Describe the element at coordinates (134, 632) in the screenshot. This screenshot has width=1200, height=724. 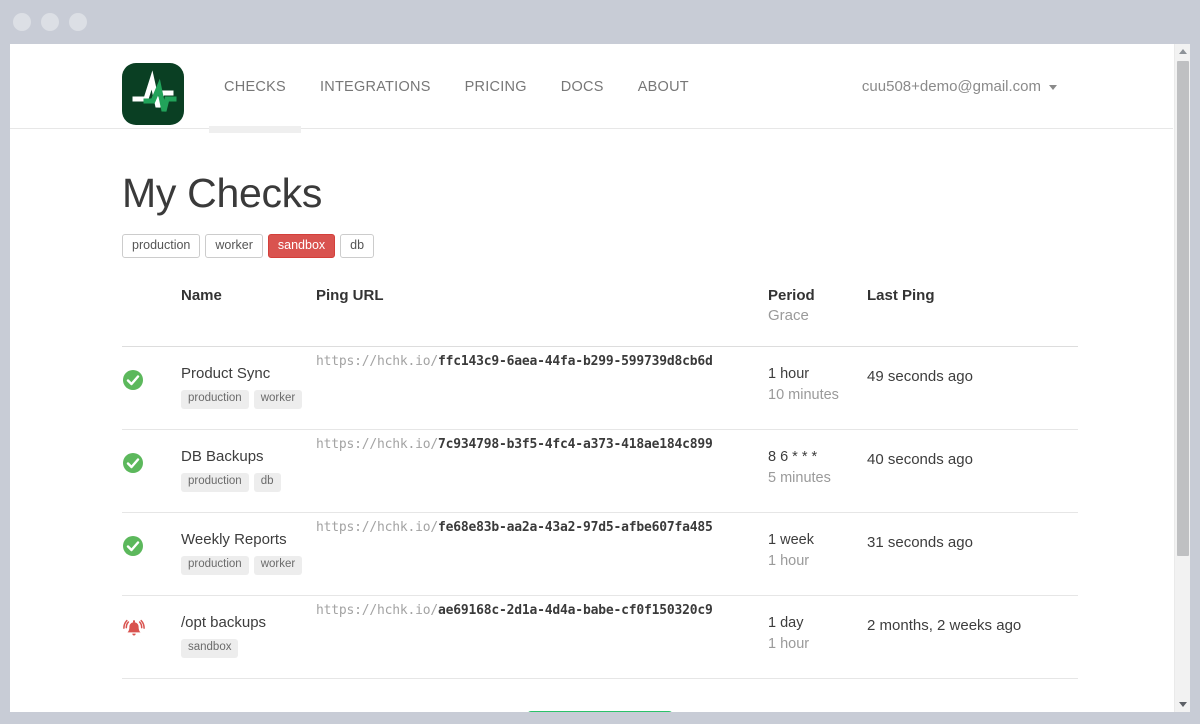
I see `ringing-bell-icon` at that location.